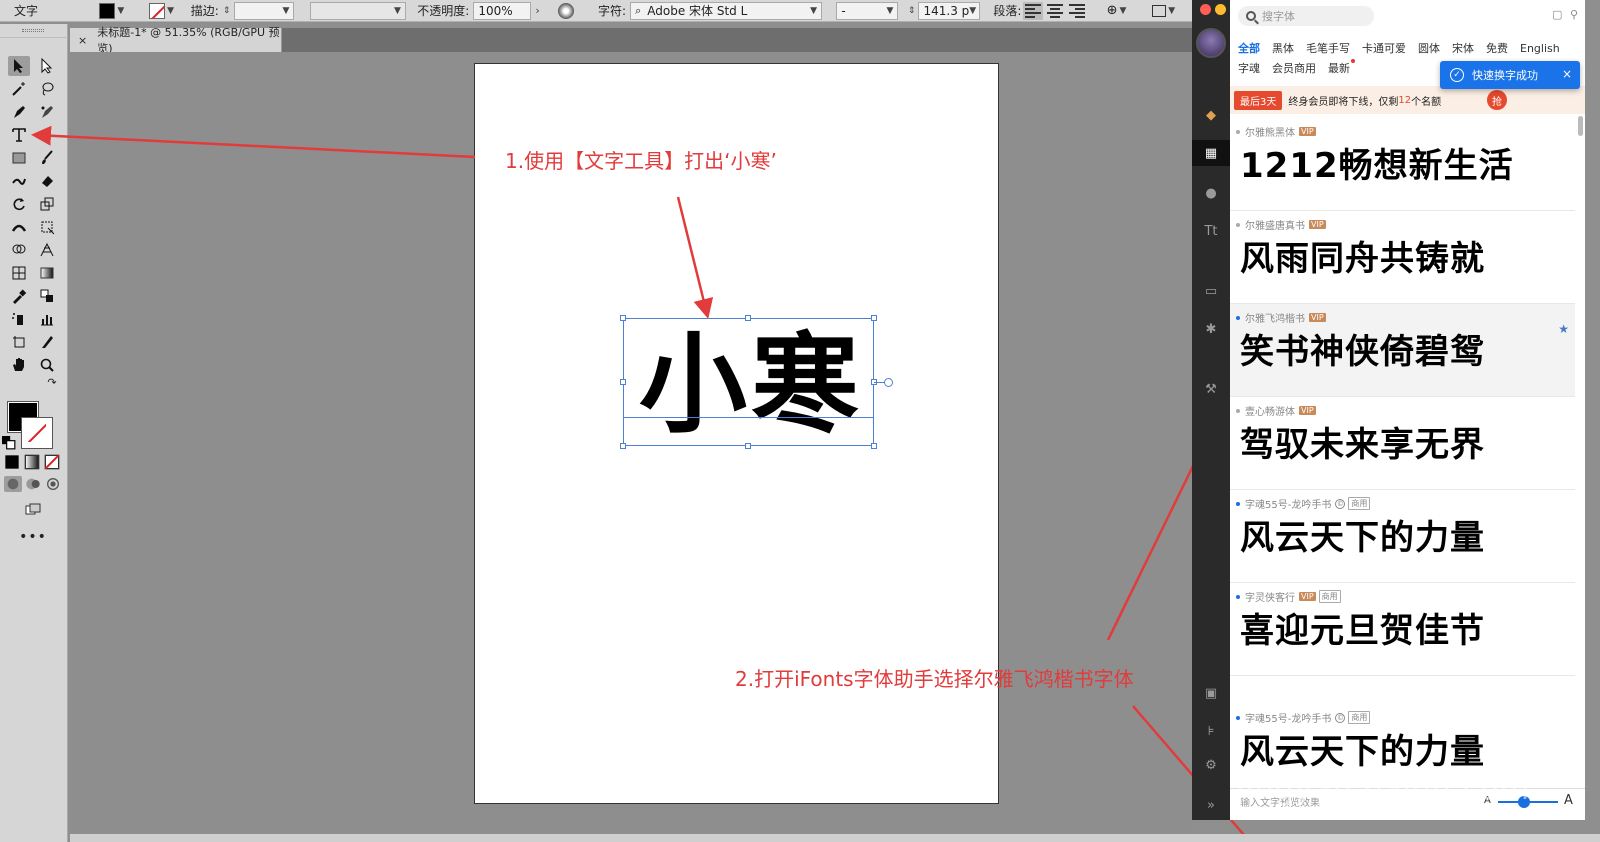  Describe the element at coordinates (1211, 115) in the screenshot. I see `vip-icon: ◆` at that location.